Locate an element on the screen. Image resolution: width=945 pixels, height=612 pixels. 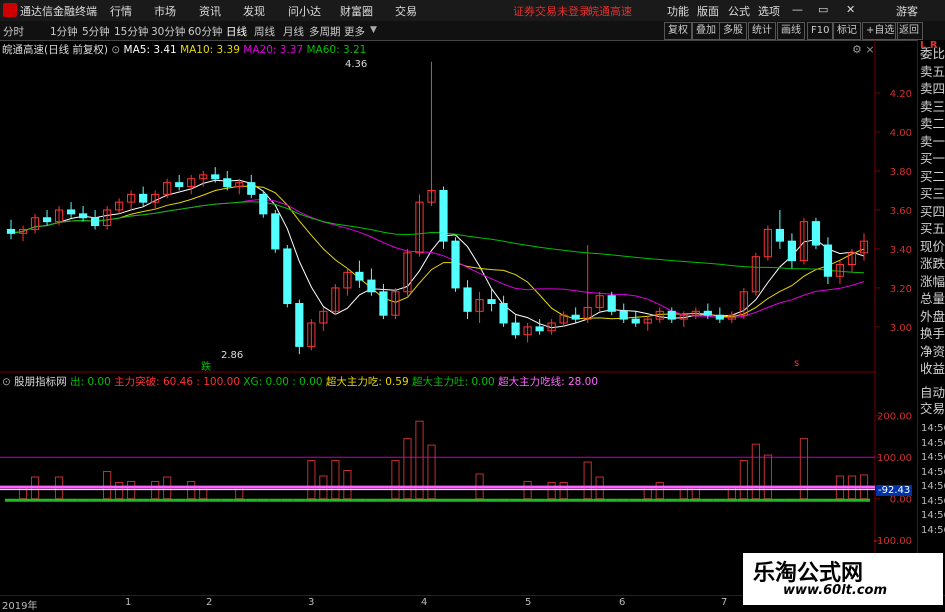
close-icon: ✕ is located at coordinates (850, 9).